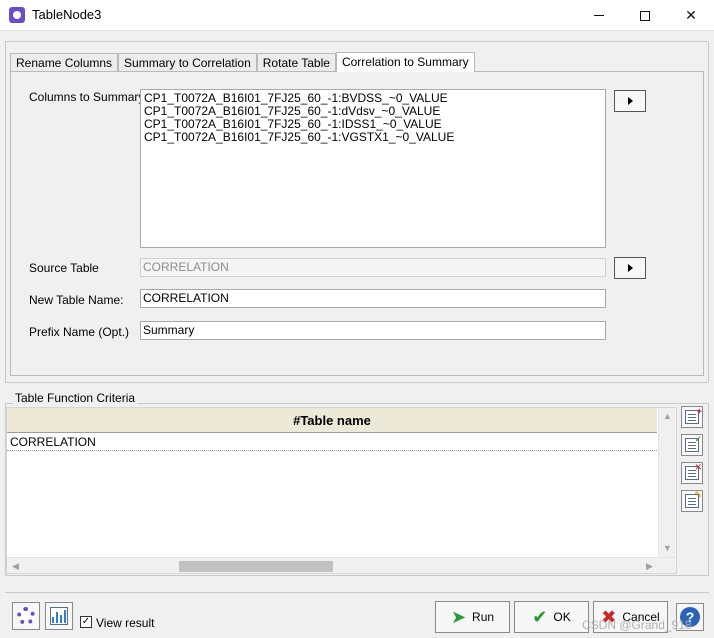 This screenshot has width=714, height=638. I want to click on clear-icon: ✎, so click(693, 499).